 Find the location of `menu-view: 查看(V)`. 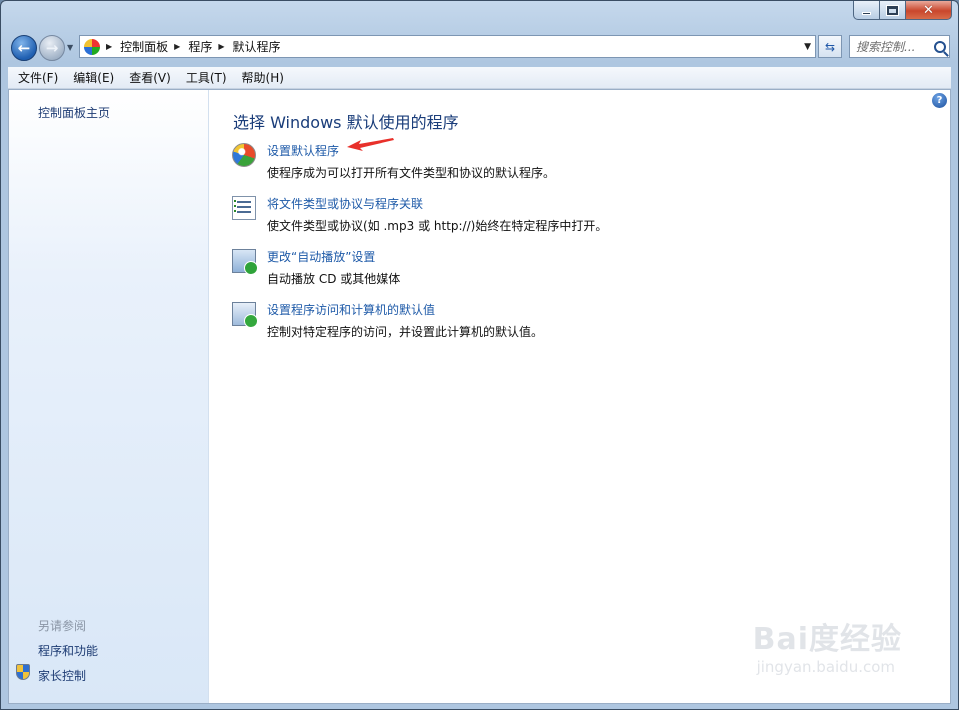

menu-view: 查看(V) is located at coordinates (150, 77).